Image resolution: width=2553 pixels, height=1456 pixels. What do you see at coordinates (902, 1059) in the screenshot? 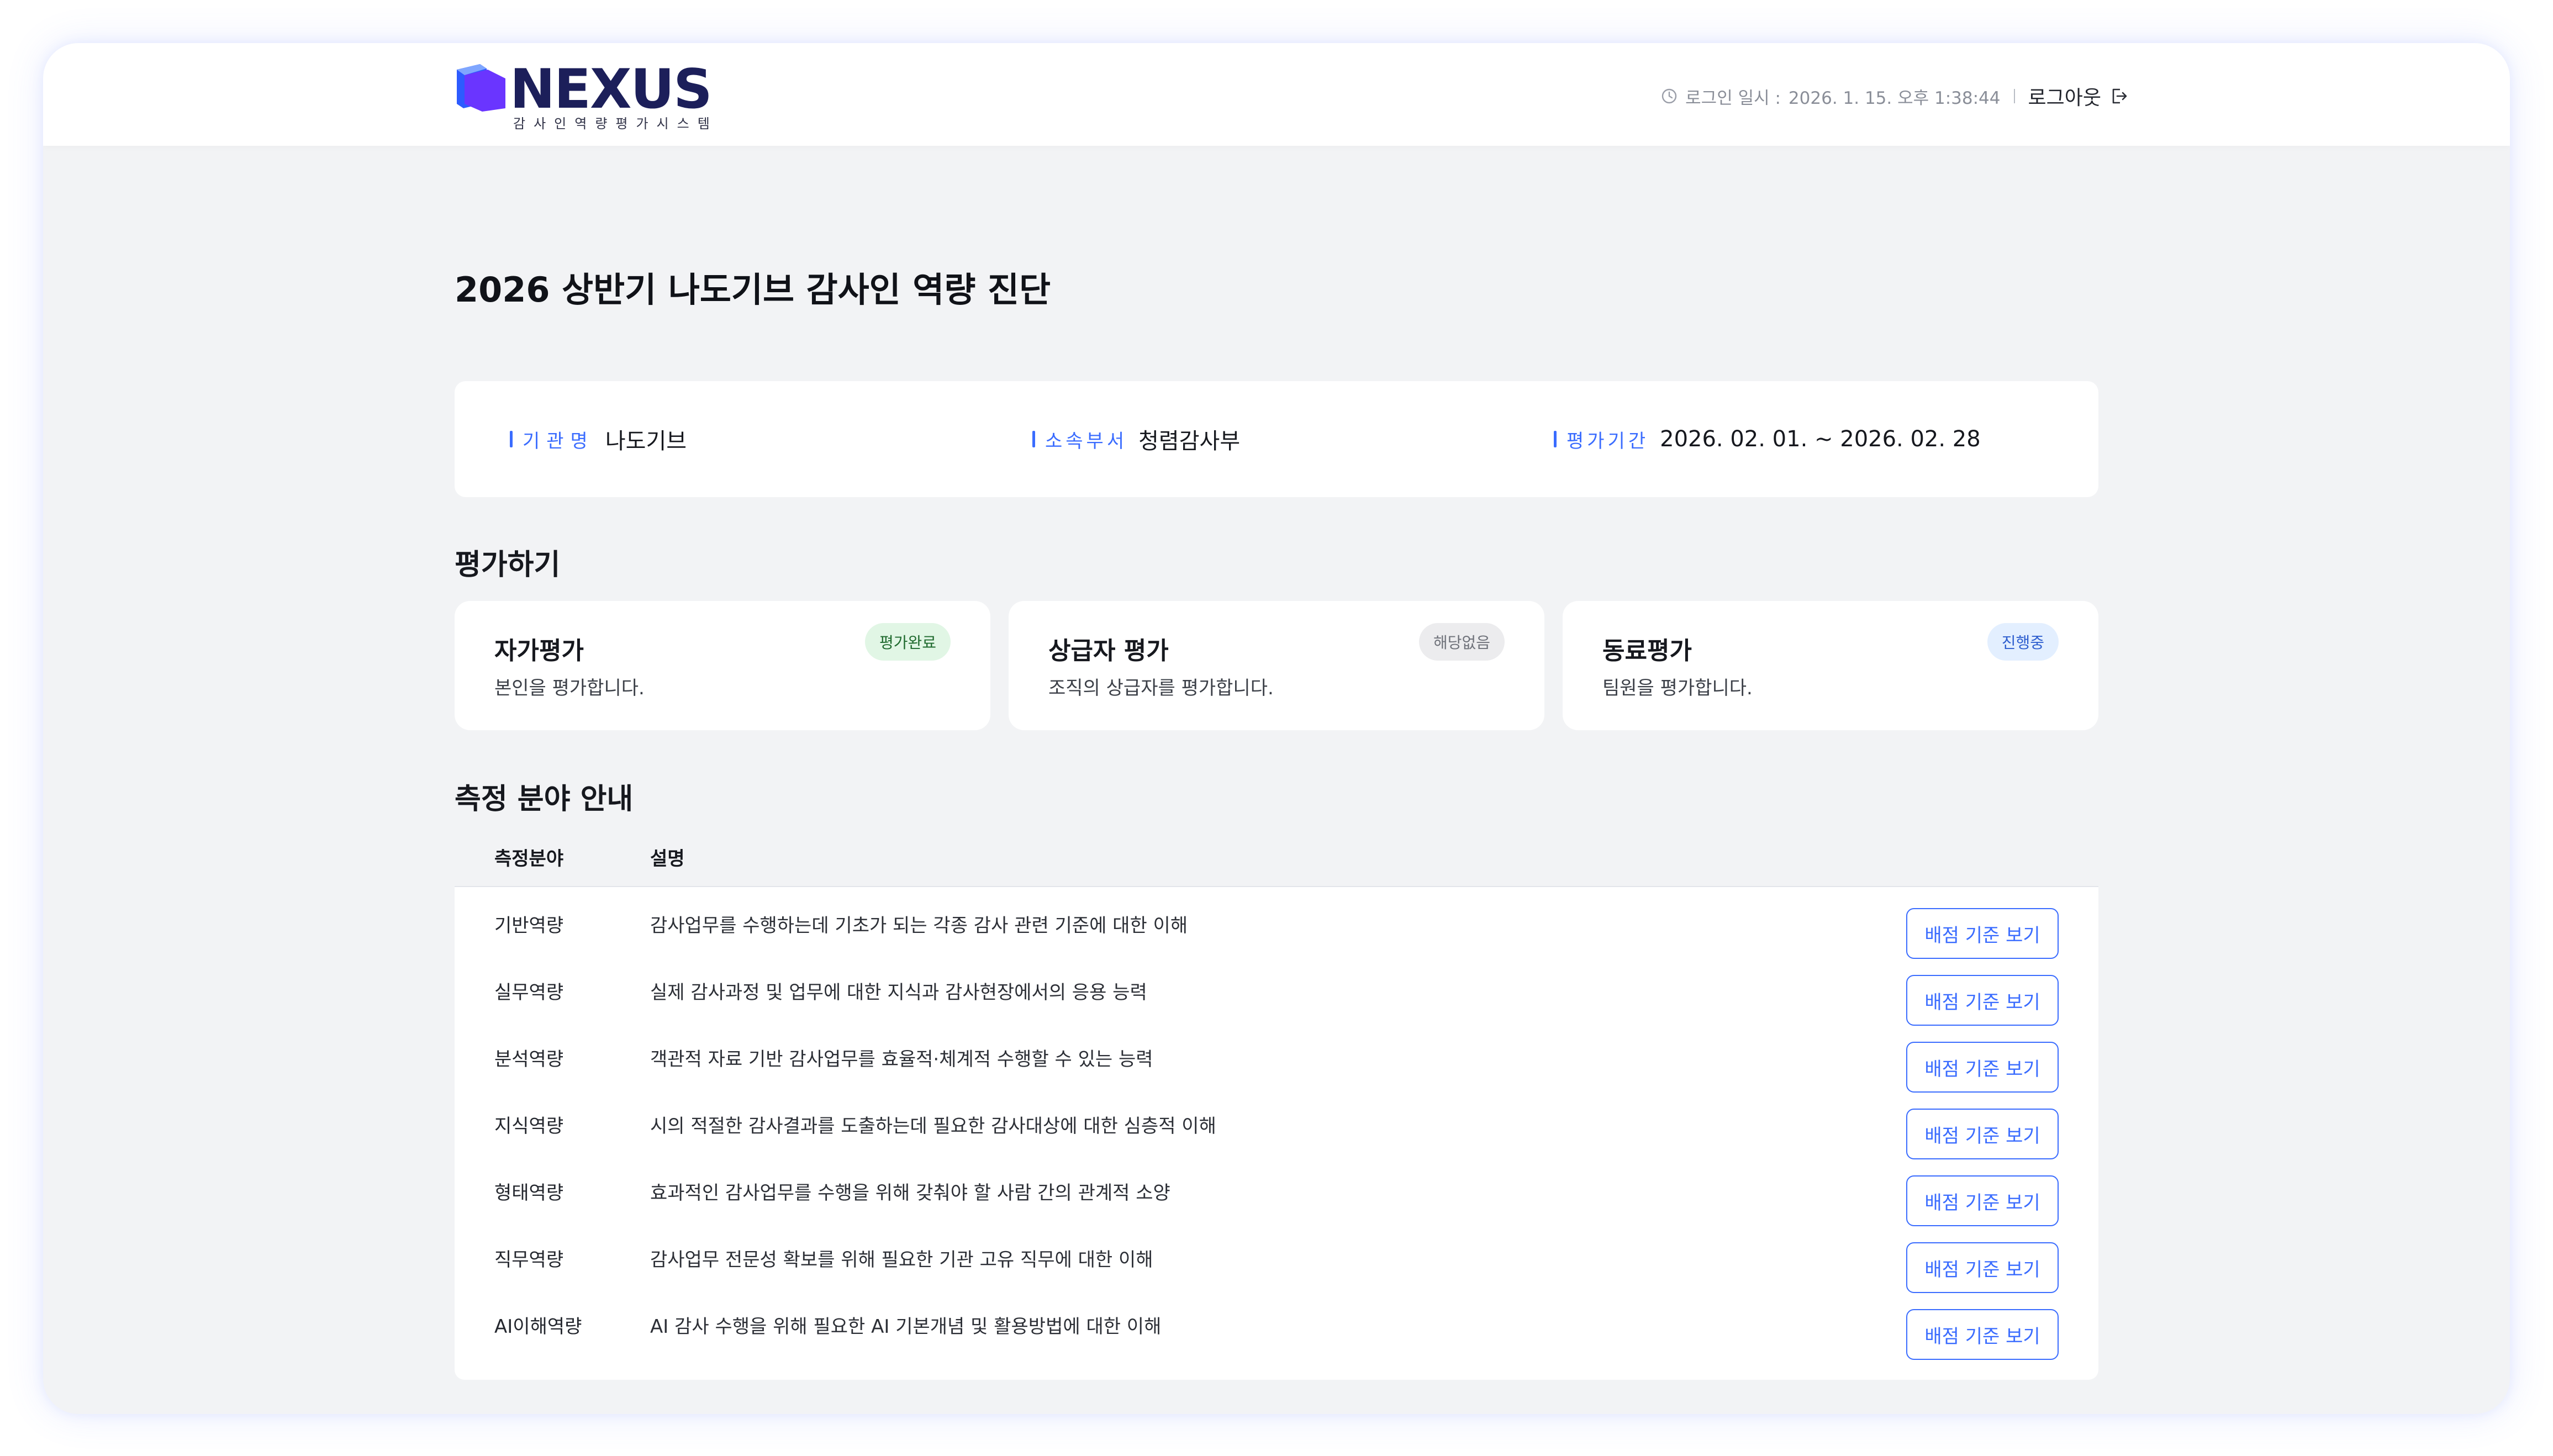
I see `area-desc: 객관적 자료 기반 감사업무를 효율적·체계적 수행할 수 있는 능력` at bounding box center [902, 1059].